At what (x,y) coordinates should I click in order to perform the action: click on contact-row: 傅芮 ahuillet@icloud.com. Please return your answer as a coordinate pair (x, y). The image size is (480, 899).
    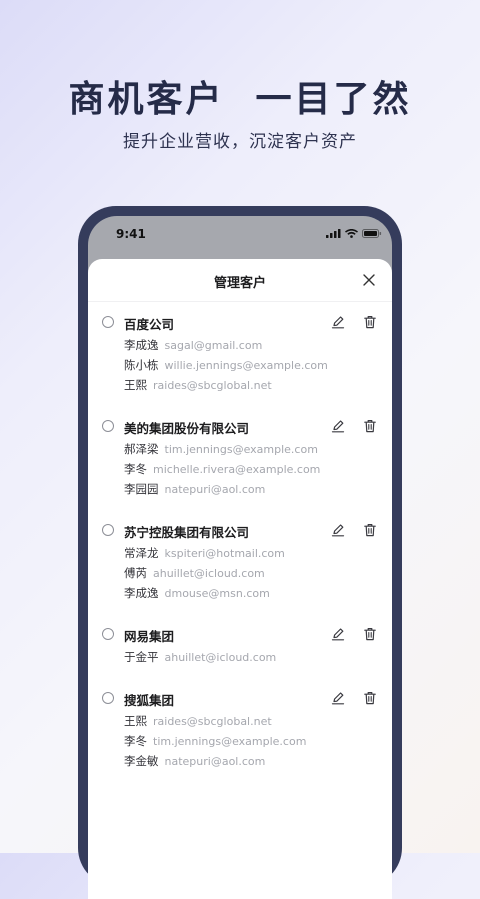
    Looking at the image, I should click on (194, 573).